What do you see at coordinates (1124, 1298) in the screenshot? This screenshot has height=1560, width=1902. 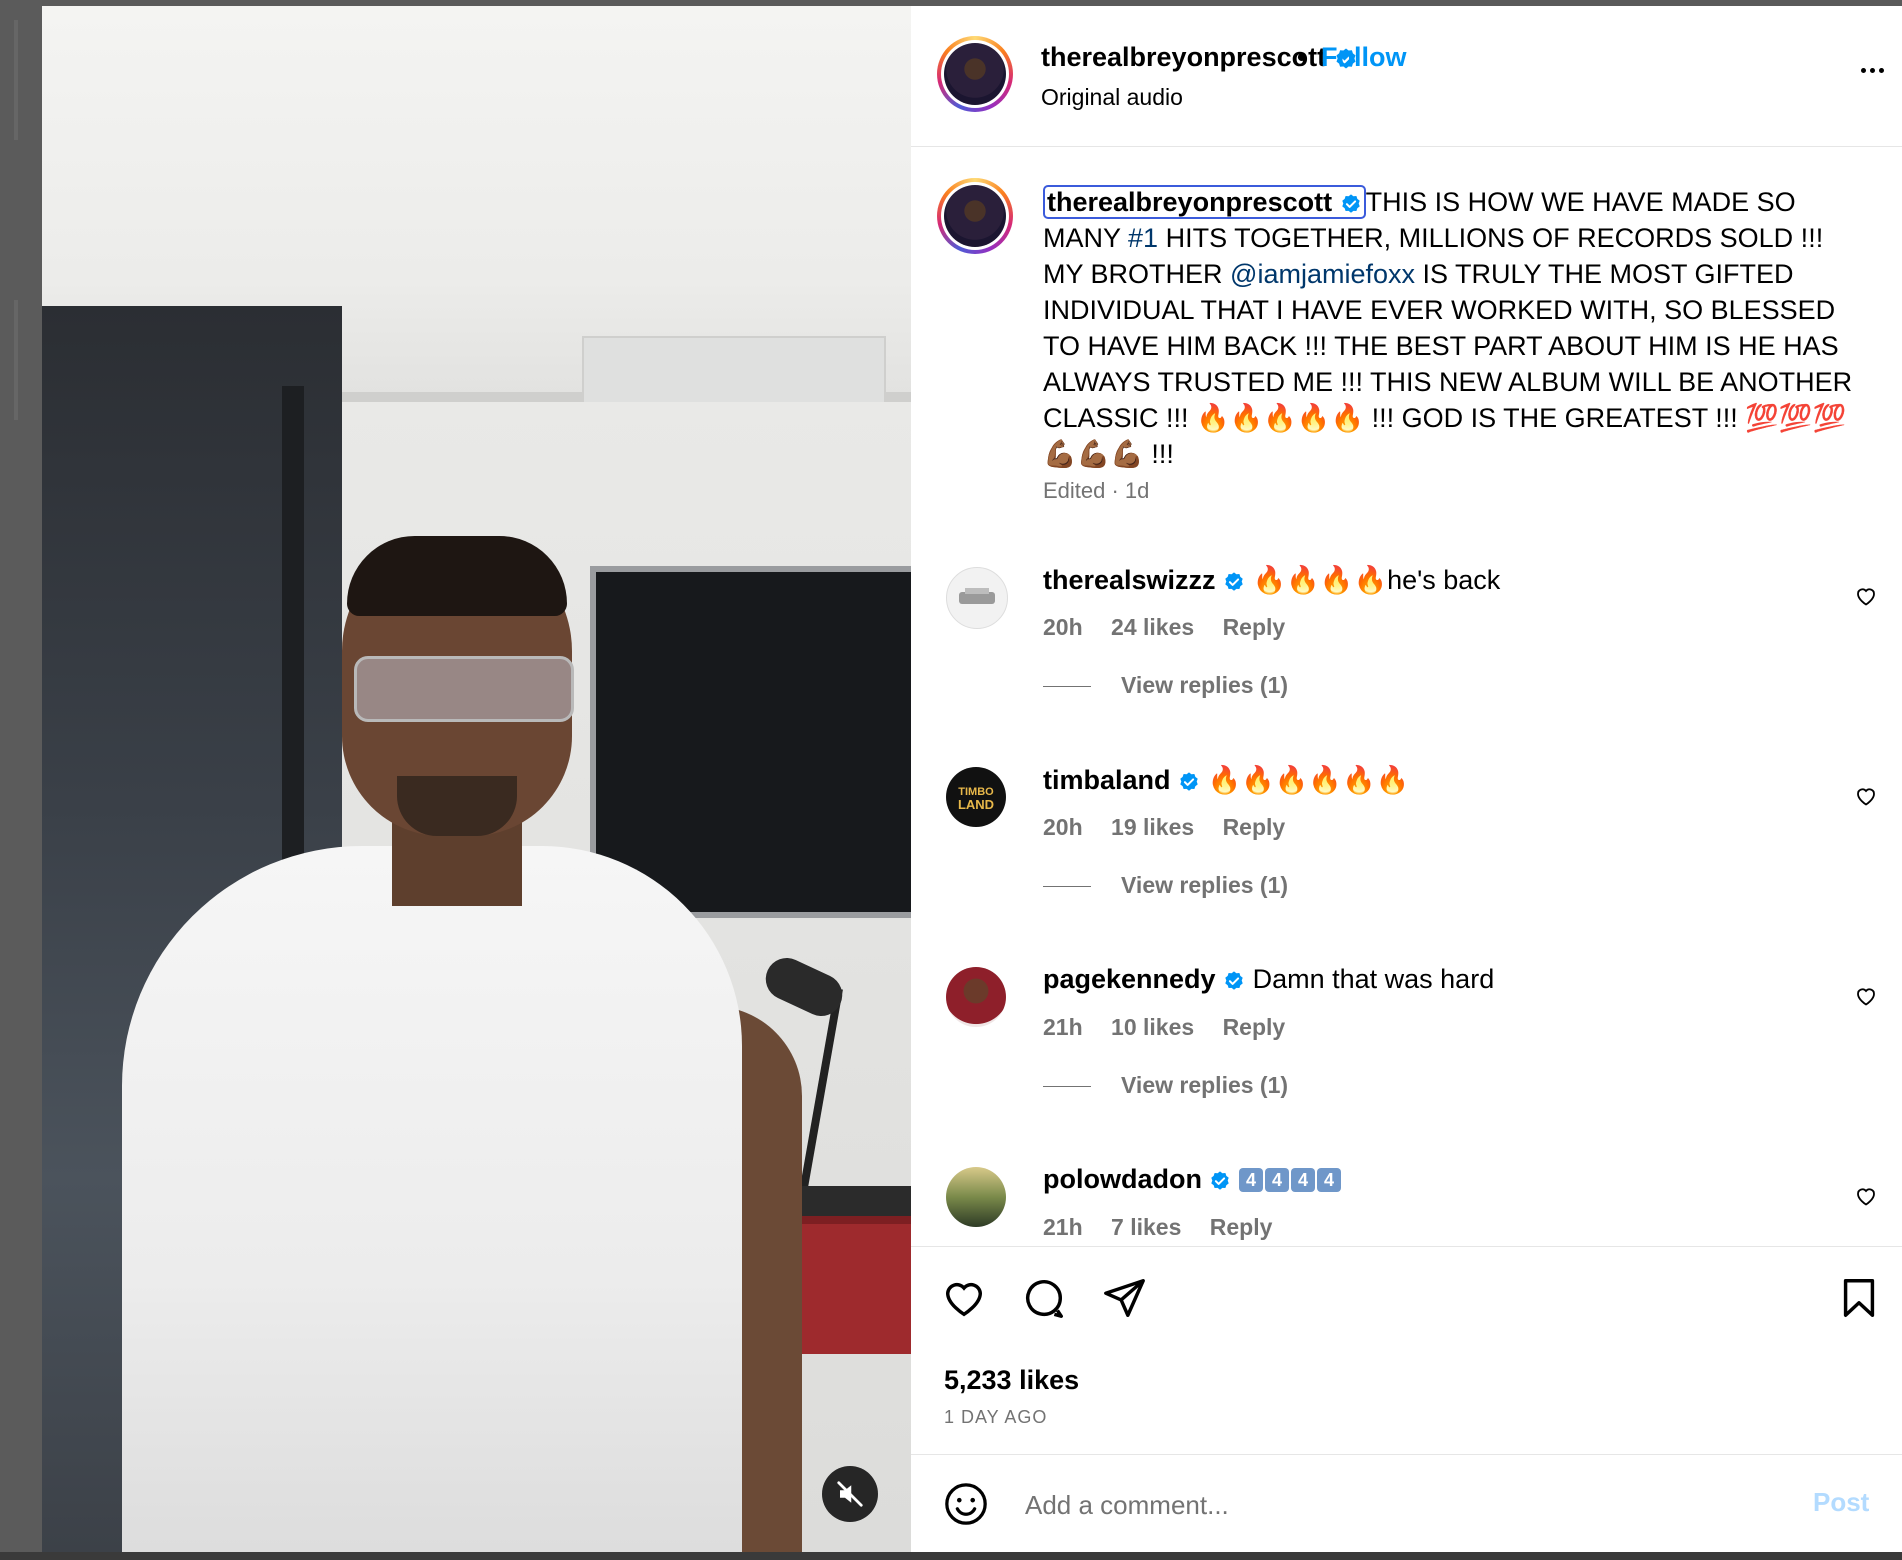 I see `share-icon` at bounding box center [1124, 1298].